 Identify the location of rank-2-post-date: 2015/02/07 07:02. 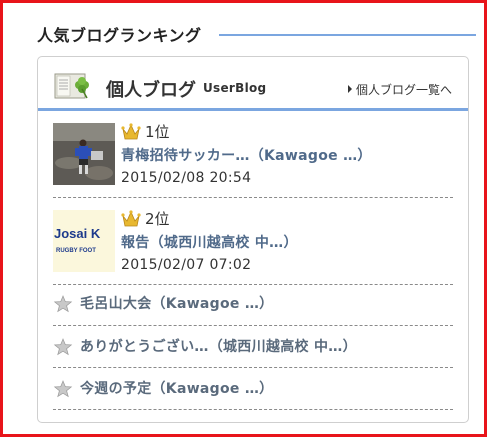
(186, 265).